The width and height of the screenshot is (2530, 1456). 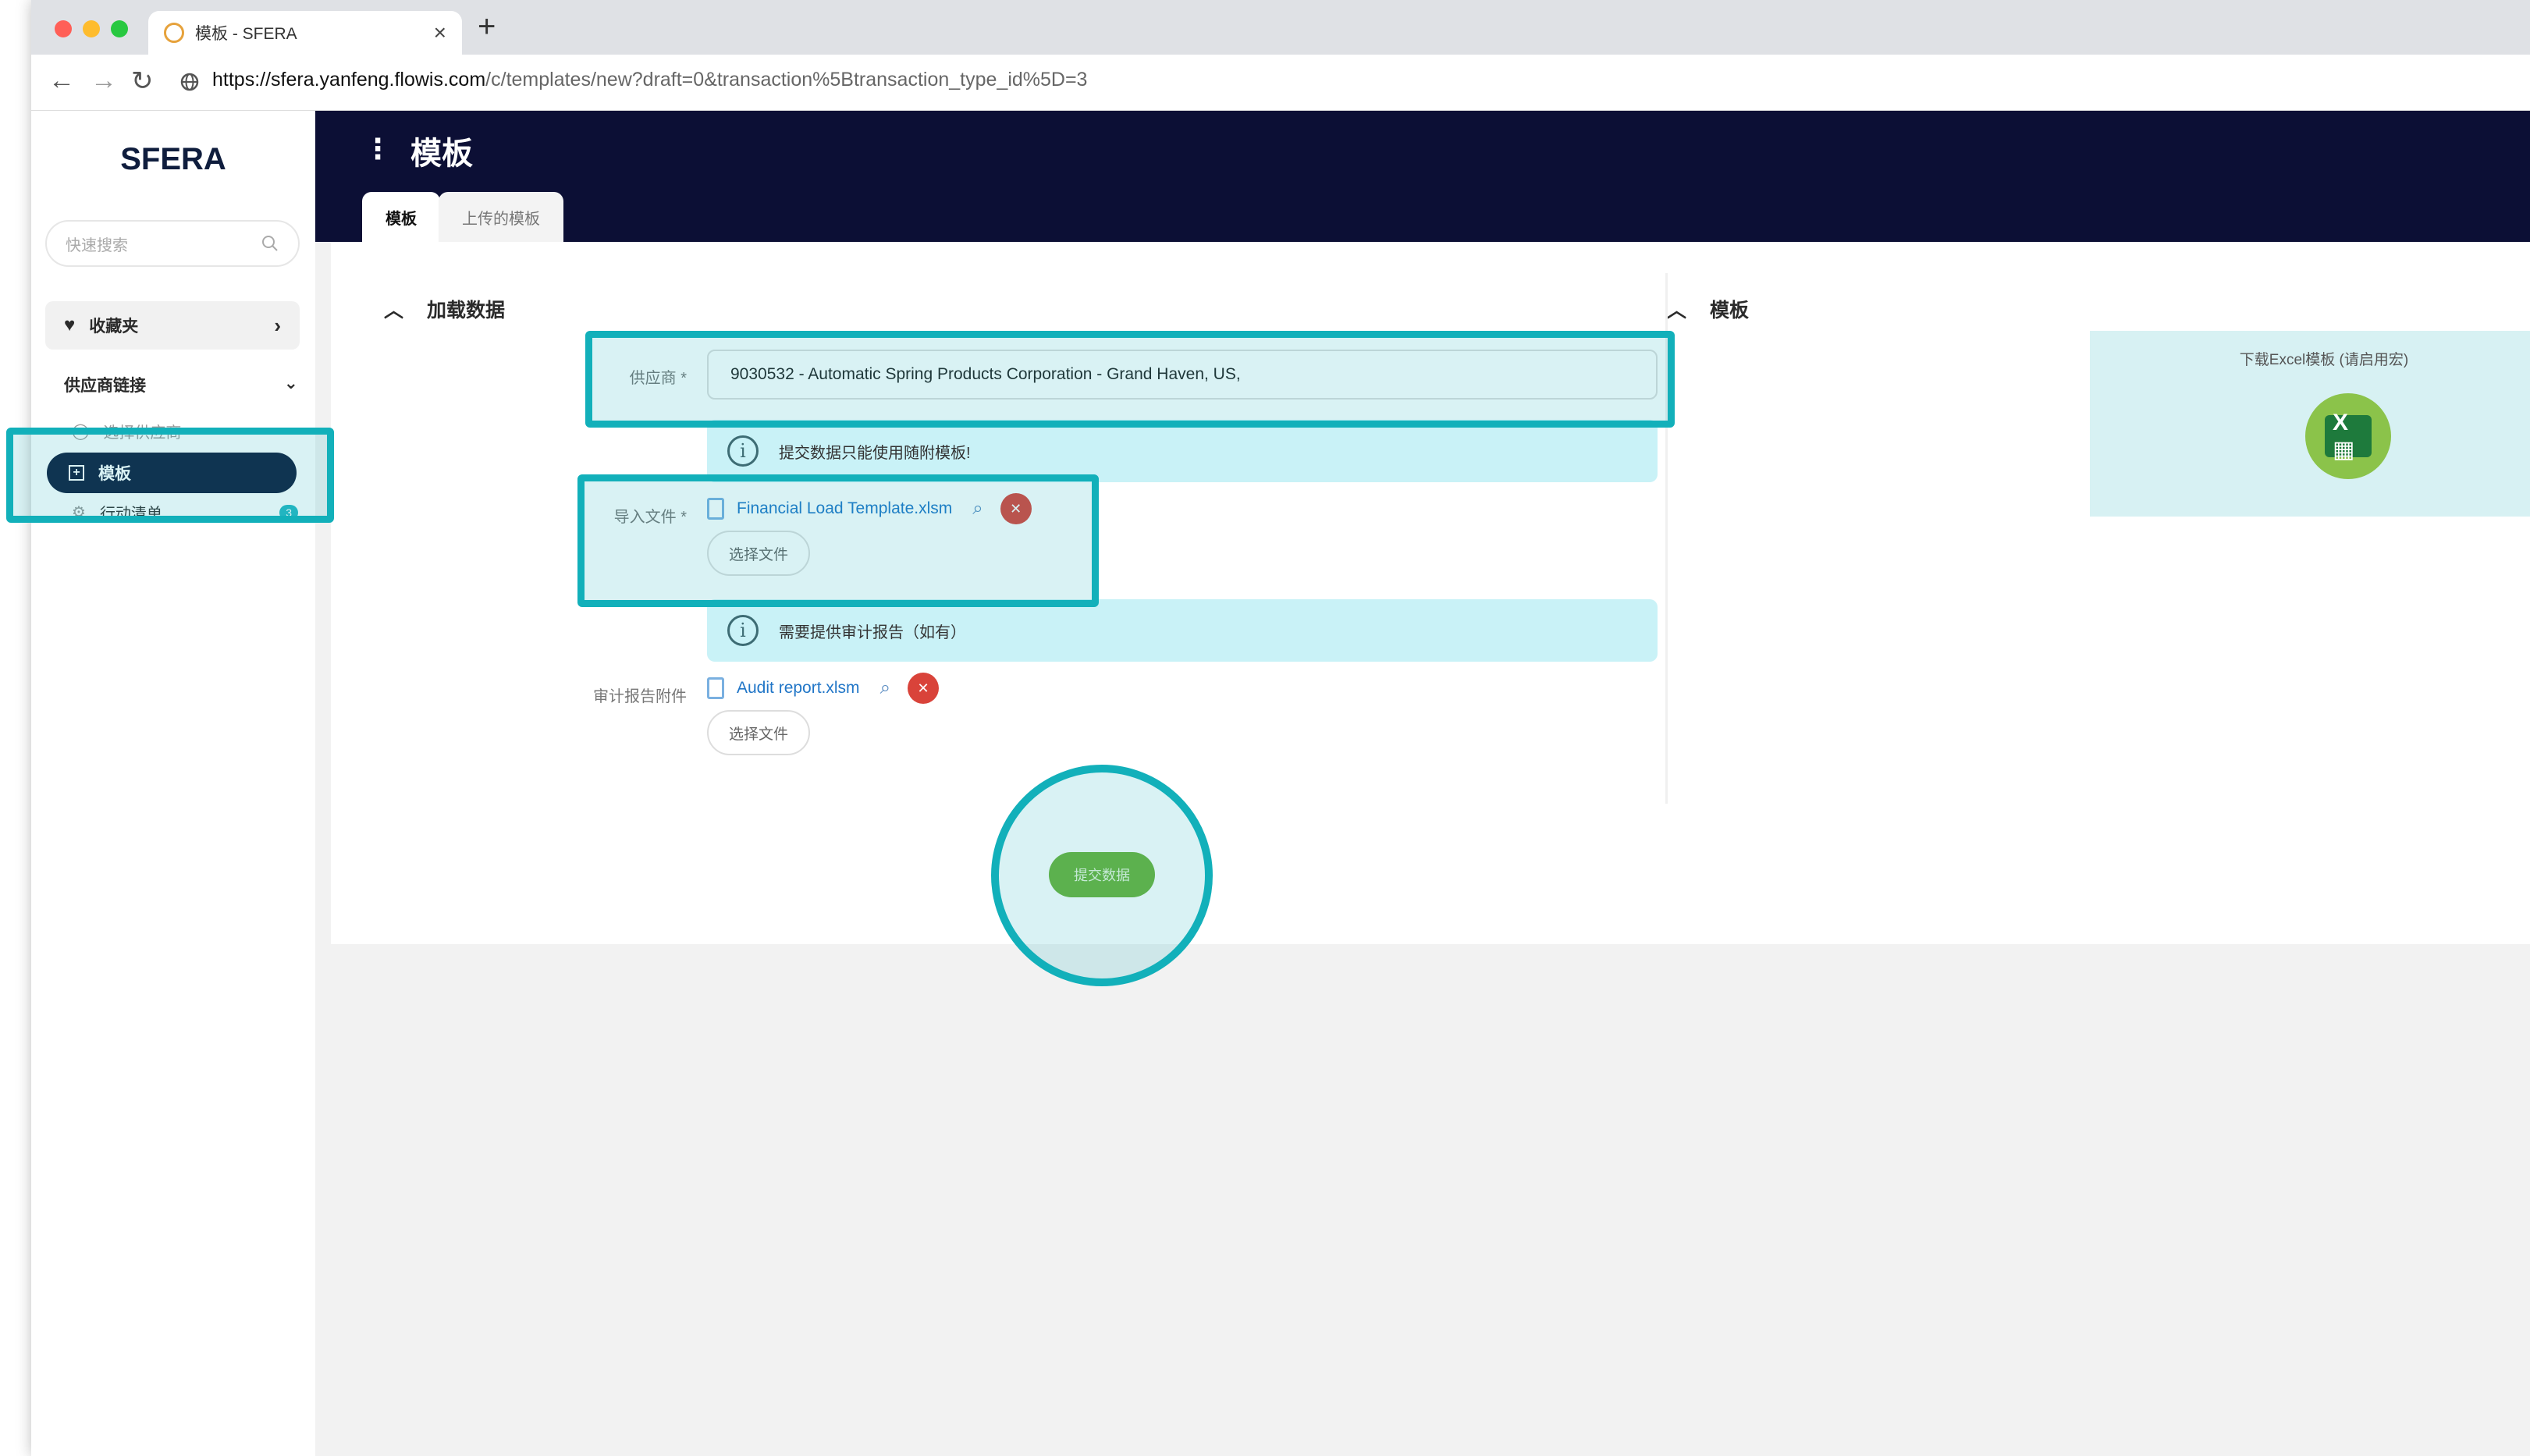 I want to click on audit-file-item: Audit report.xlsm ⌕ ✕, so click(x=823, y=689).